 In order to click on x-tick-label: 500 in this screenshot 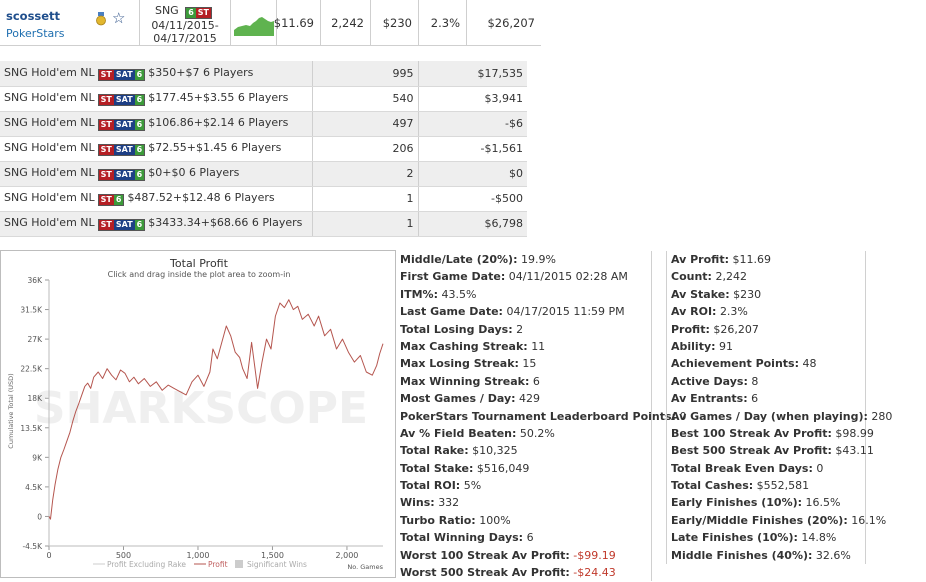, I will do `click(123, 555)`.